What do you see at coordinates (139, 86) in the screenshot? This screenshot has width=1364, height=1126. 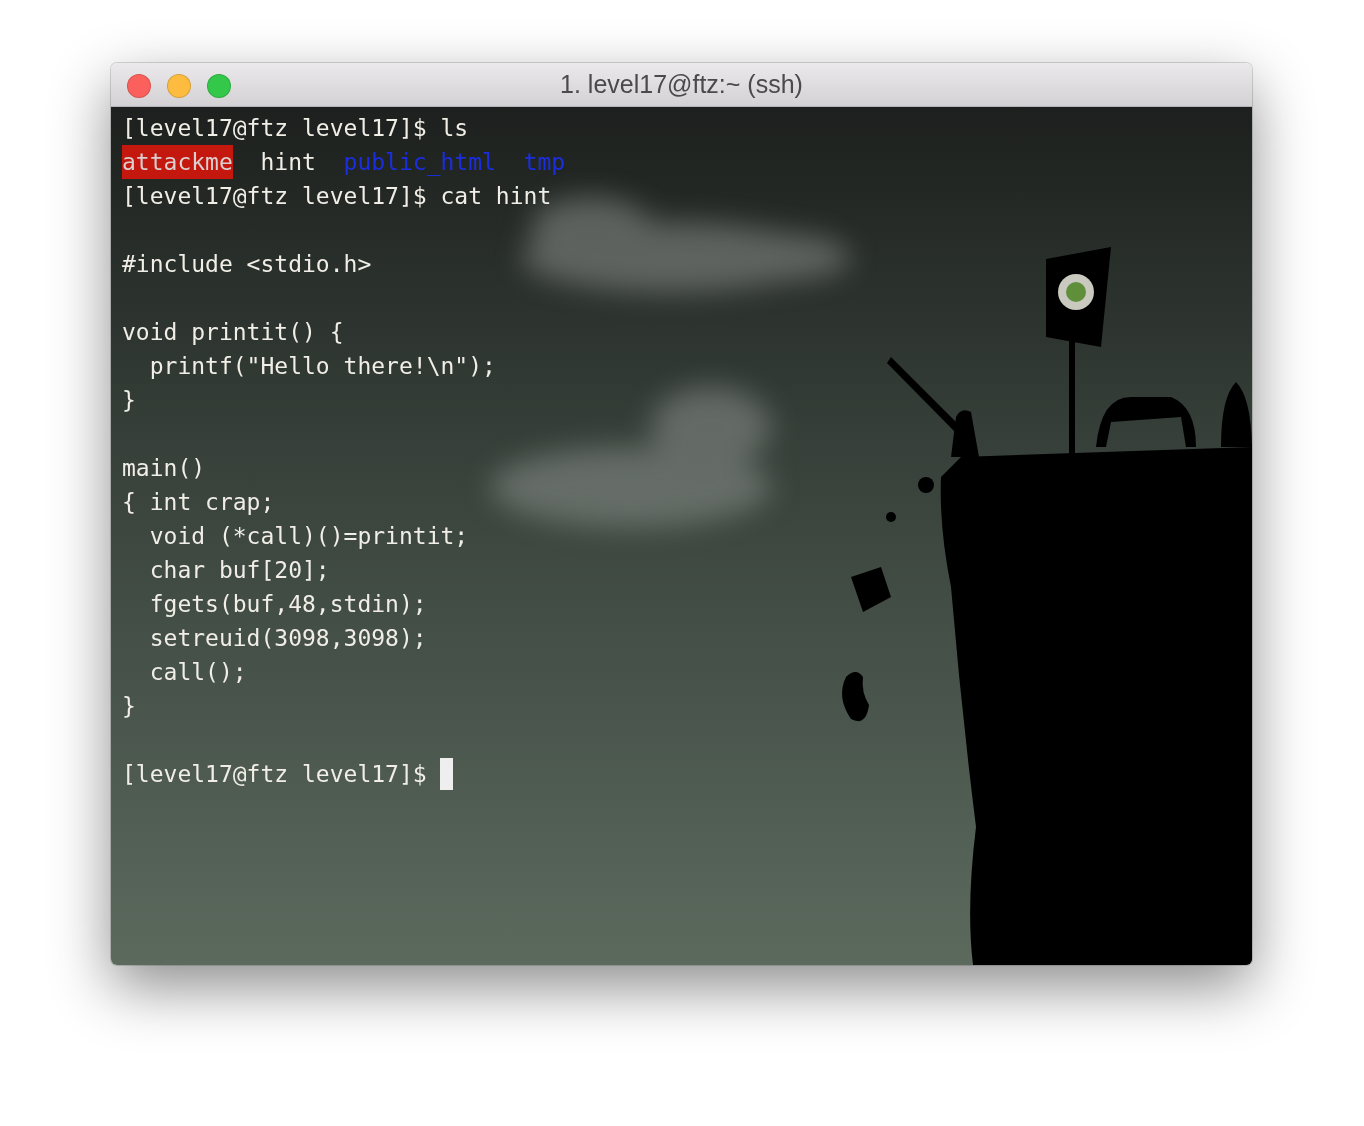 I see `close-button` at bounding box center [139, 86].